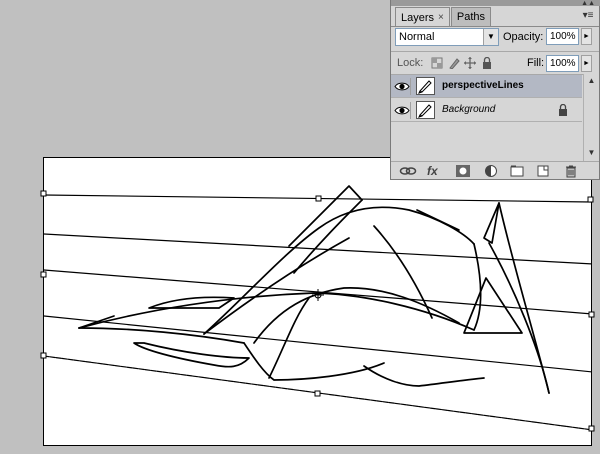 The width and height of the screenshot is (600, 454). Describe the element at coordinates (43, 355) in the screenshot. I see `transform-handle-bottom-left` at that location.